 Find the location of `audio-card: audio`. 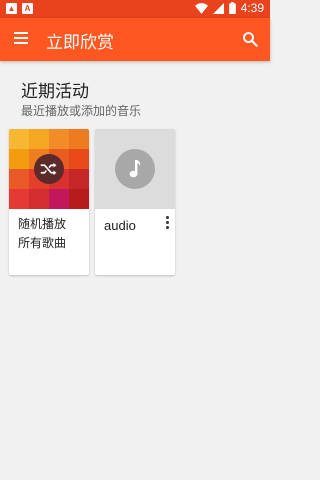

audio-card: audio is located at coordinates (135, 202).